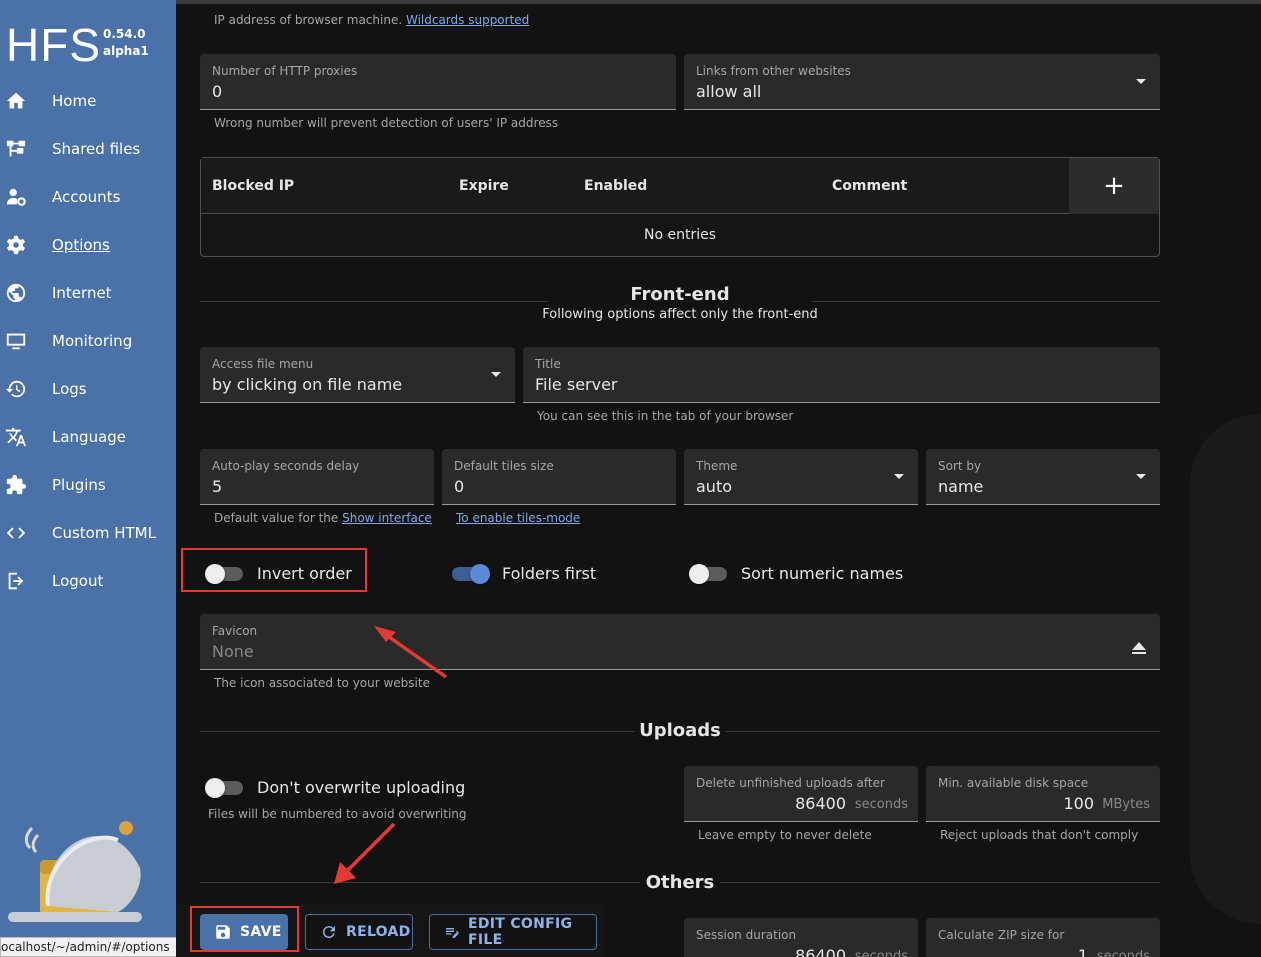  I want to click on app-logo: HFS, so click(53, 45).